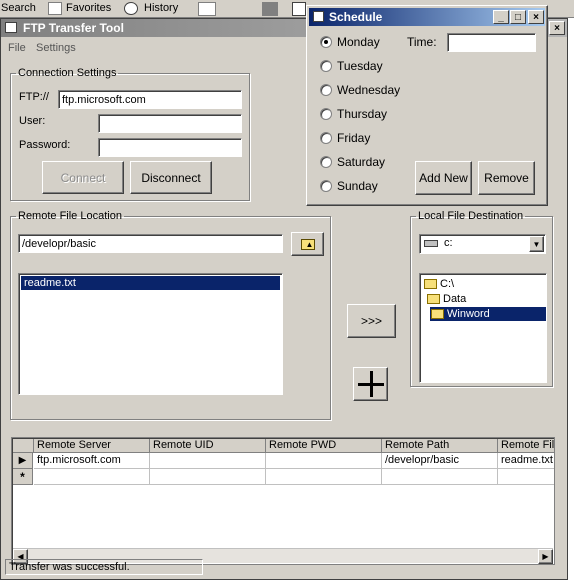  I want to click on radio-wednesday-label: Wednesday, so click(368, 90).